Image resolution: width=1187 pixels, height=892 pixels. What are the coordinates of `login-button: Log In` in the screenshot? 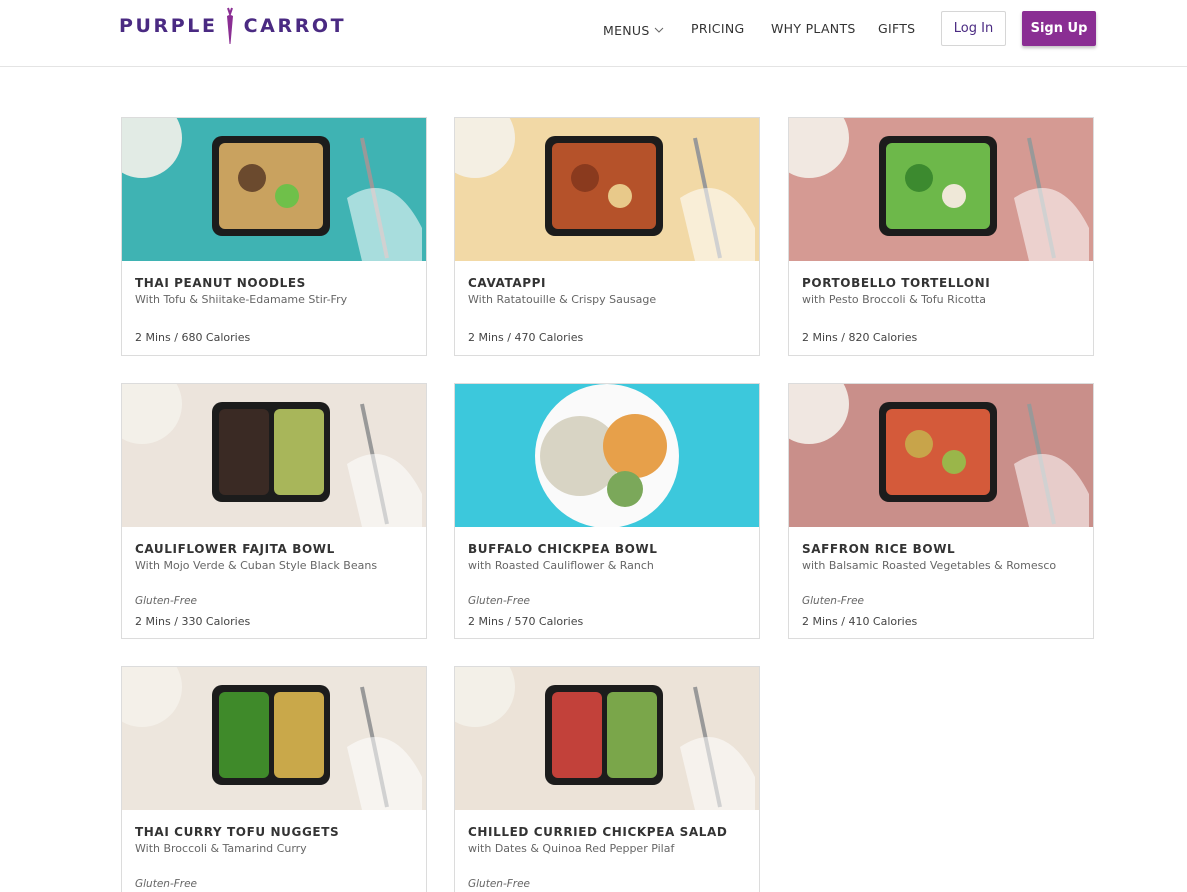 It's located at (973, 28).